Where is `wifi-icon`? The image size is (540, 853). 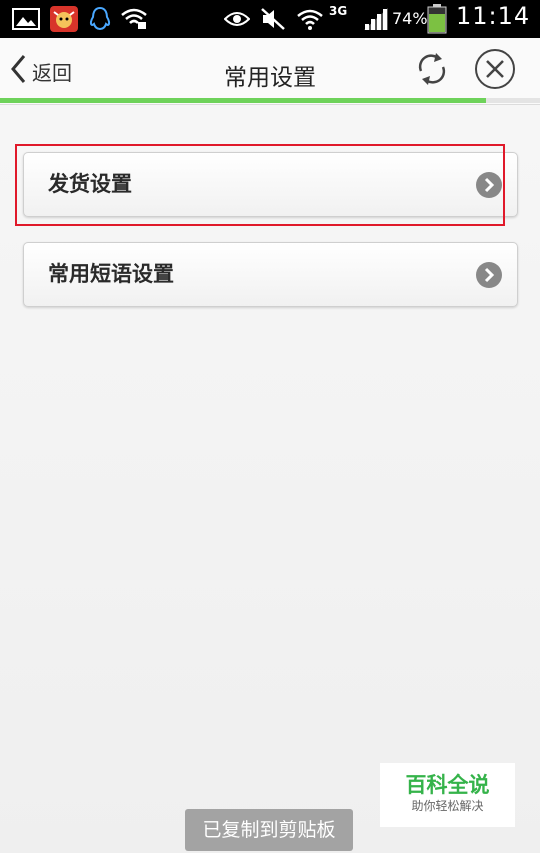 wifi-icon is located at coordinates (310, 19).